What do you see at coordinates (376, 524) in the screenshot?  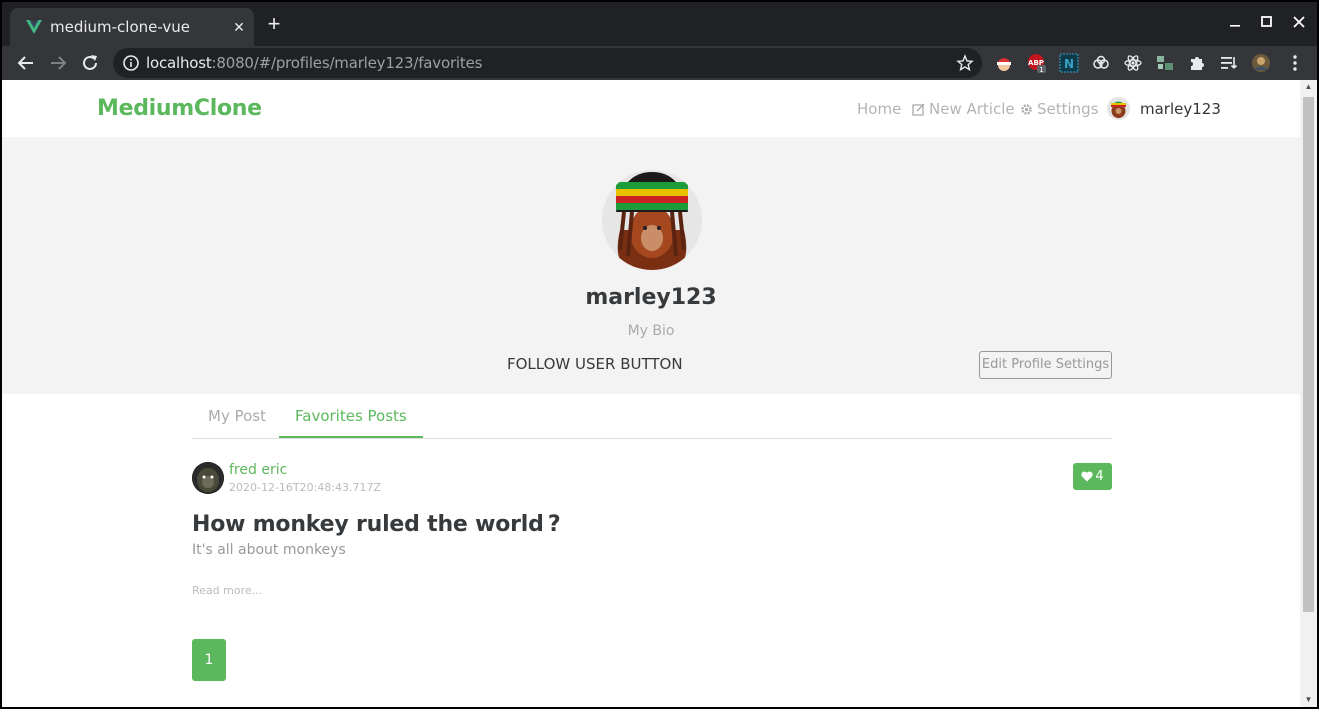 I see `article-title: How monkey ruled the world ?` at bounding box center [376, 524].